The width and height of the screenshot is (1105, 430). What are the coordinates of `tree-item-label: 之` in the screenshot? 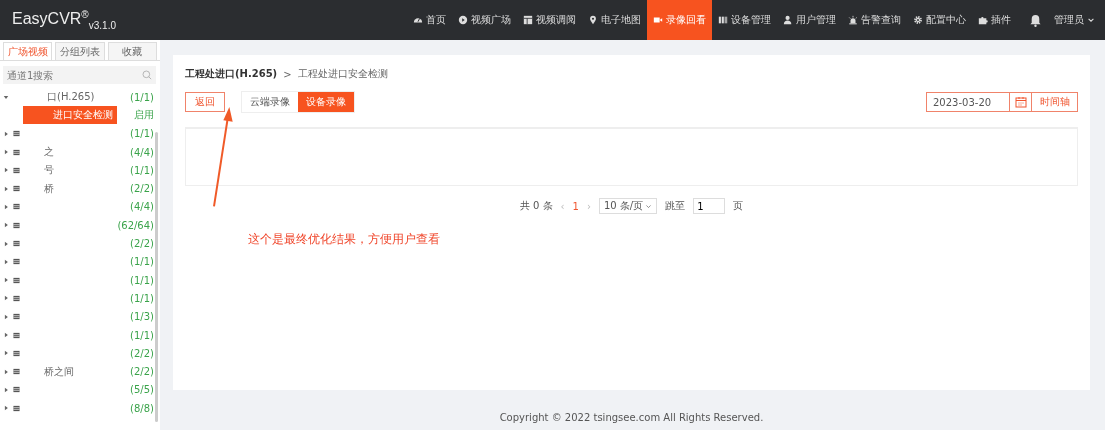 It's located at (49, 152).